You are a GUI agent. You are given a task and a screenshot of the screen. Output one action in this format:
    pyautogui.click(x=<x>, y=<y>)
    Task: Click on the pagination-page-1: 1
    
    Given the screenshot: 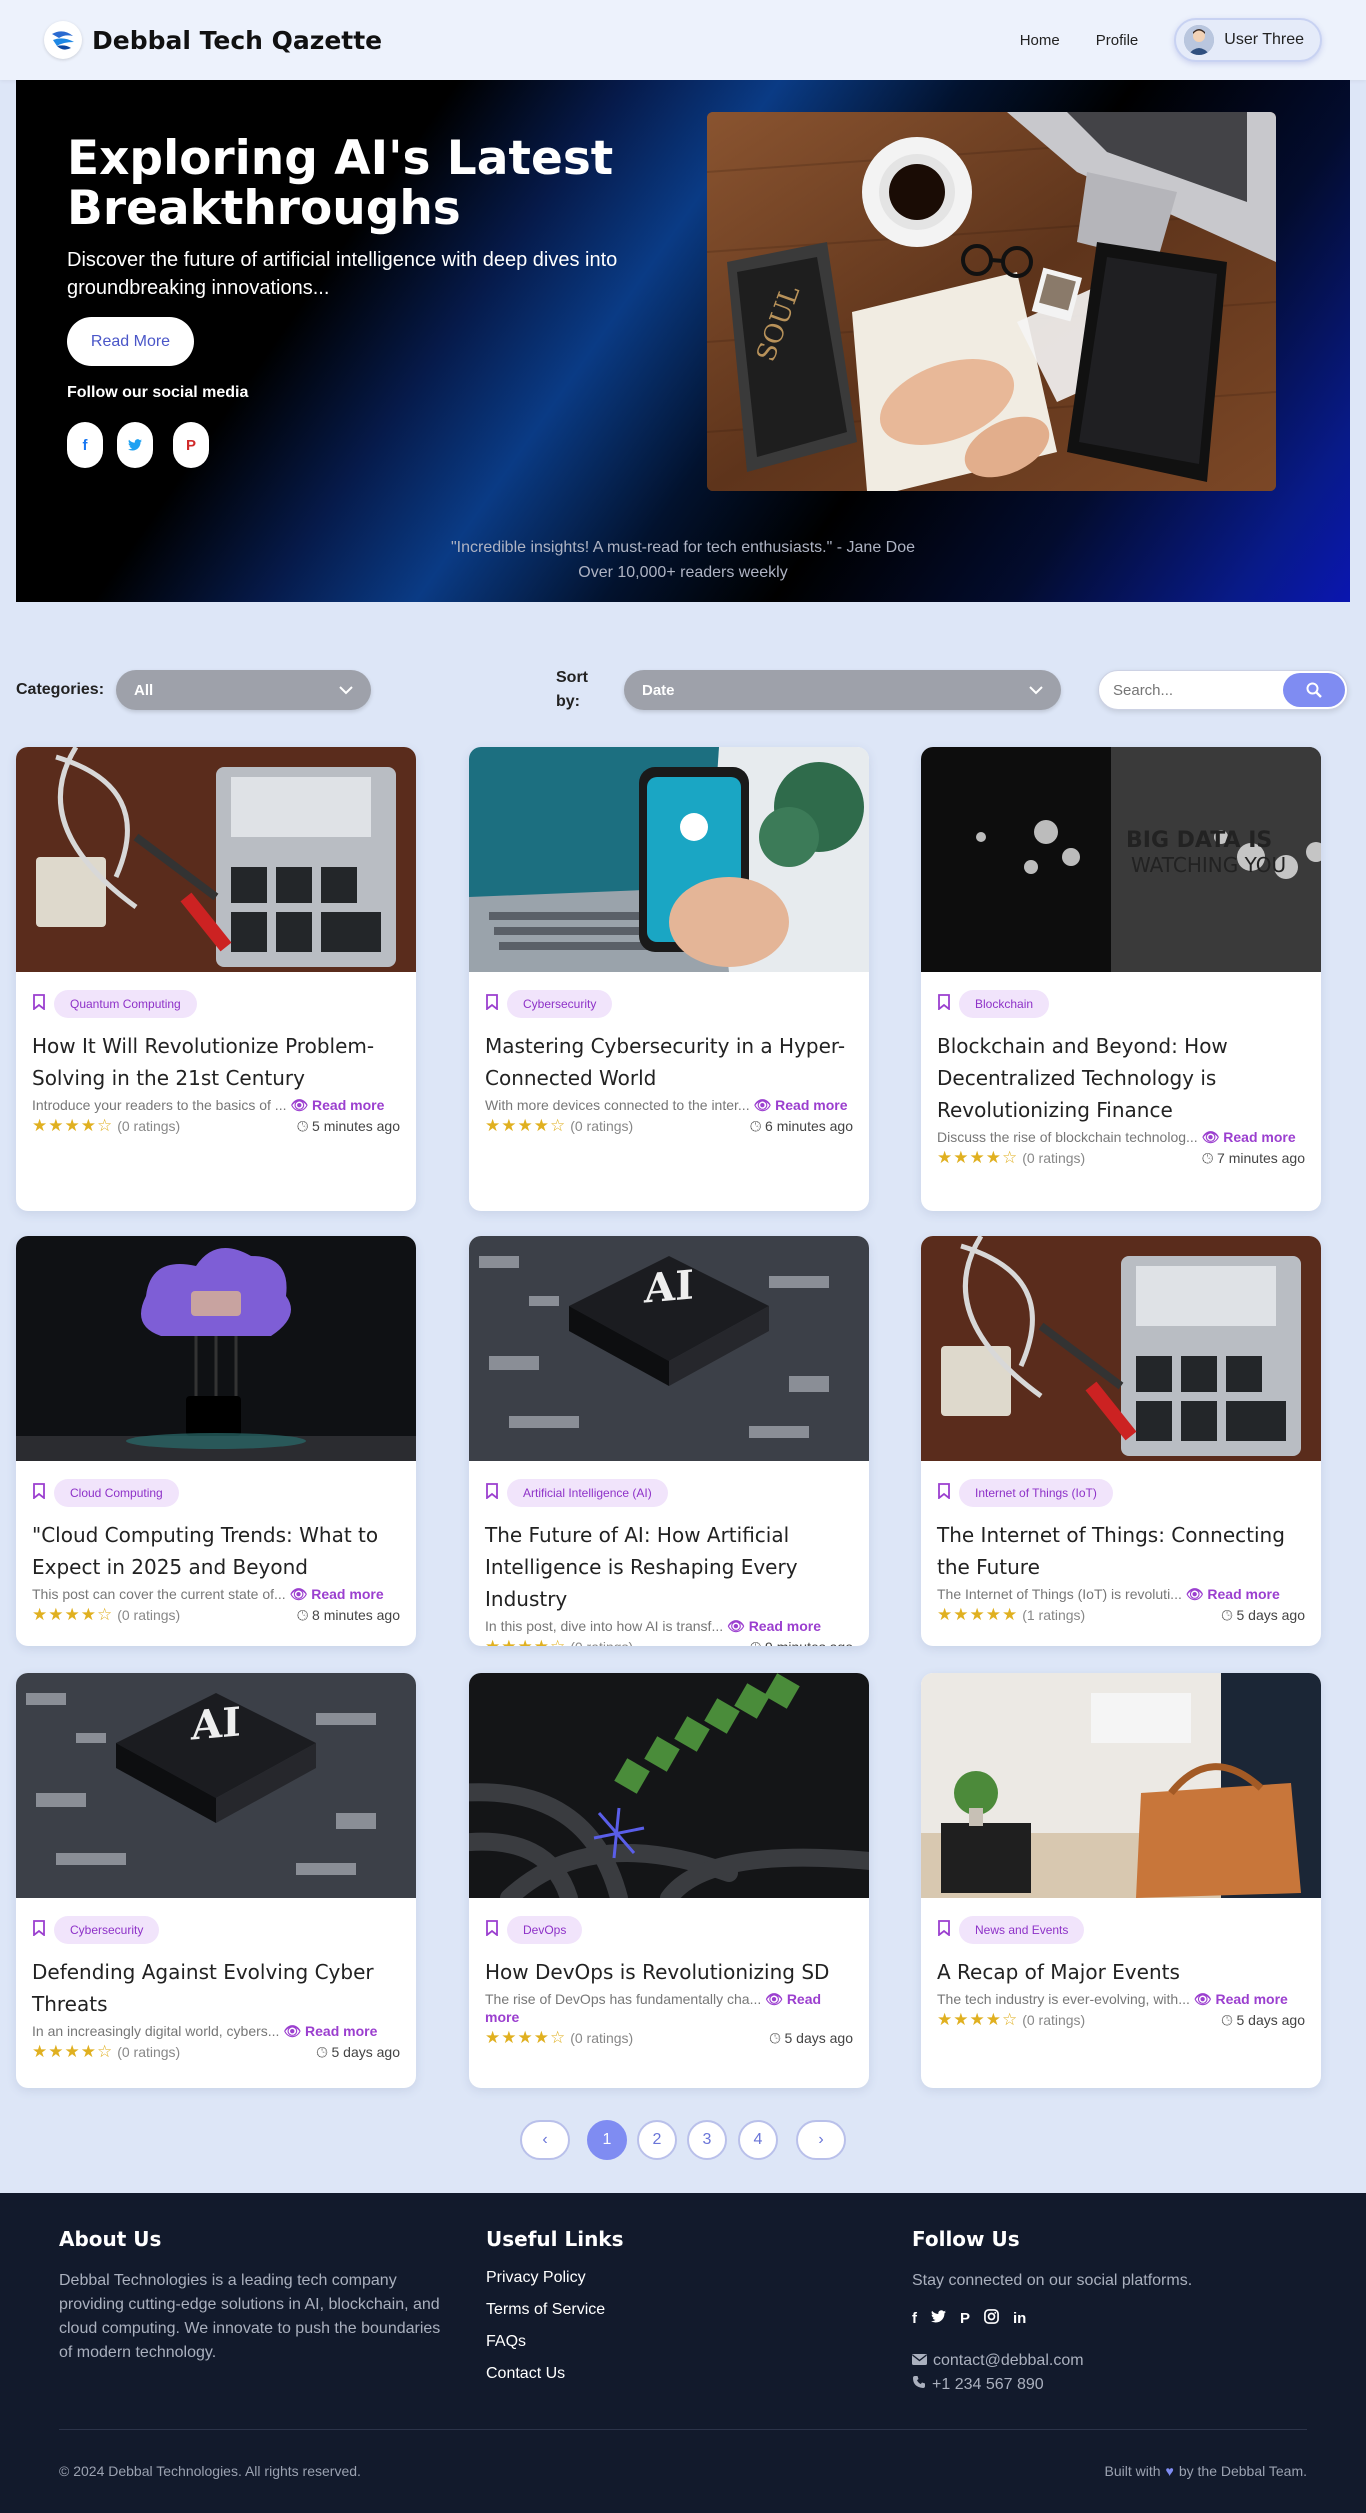 What is the action you would take?
    pyautogui.click(x=607, y=2140)
    